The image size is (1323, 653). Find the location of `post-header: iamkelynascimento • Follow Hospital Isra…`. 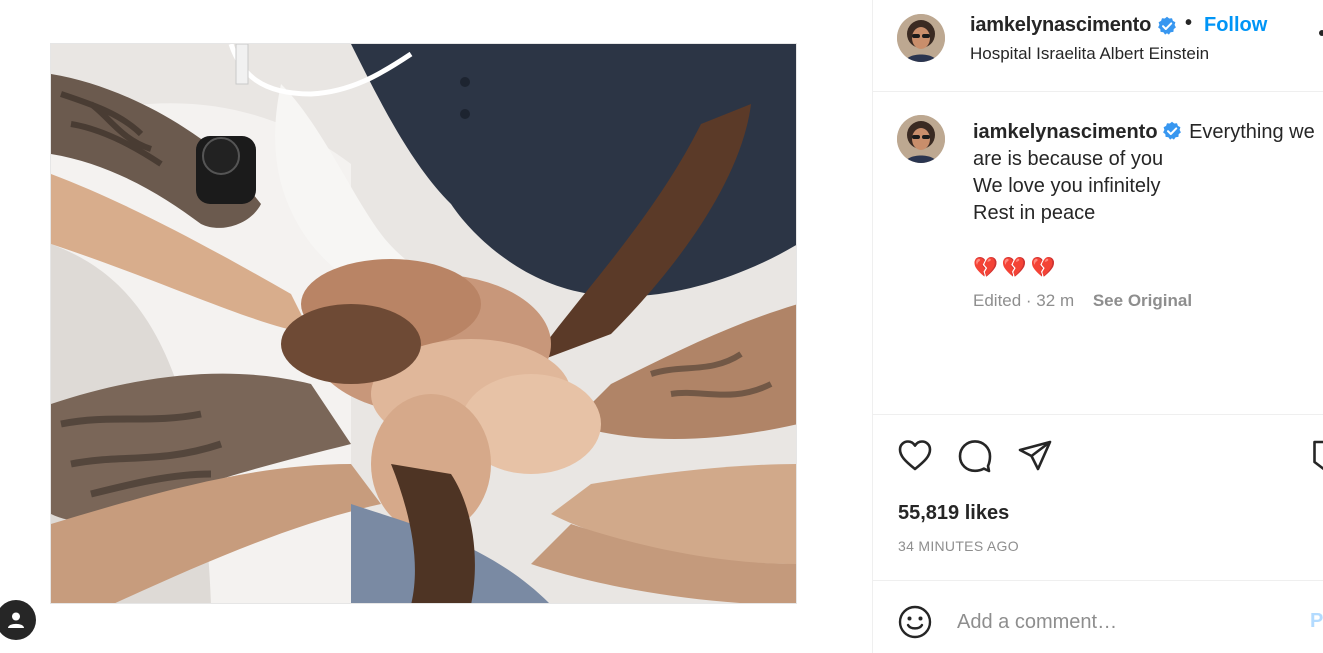

post-header: iamkelynascimento • Follow Hospital Isra… is located at coordinates (1098, 46).